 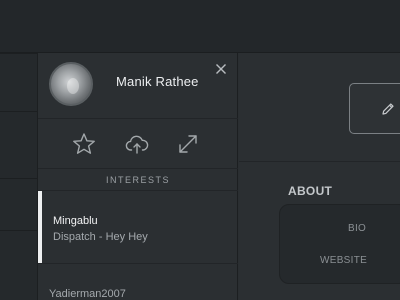 I want to click on list-item: Mingablu Dispatch - Hey Hey, so click(x=138, y=227).